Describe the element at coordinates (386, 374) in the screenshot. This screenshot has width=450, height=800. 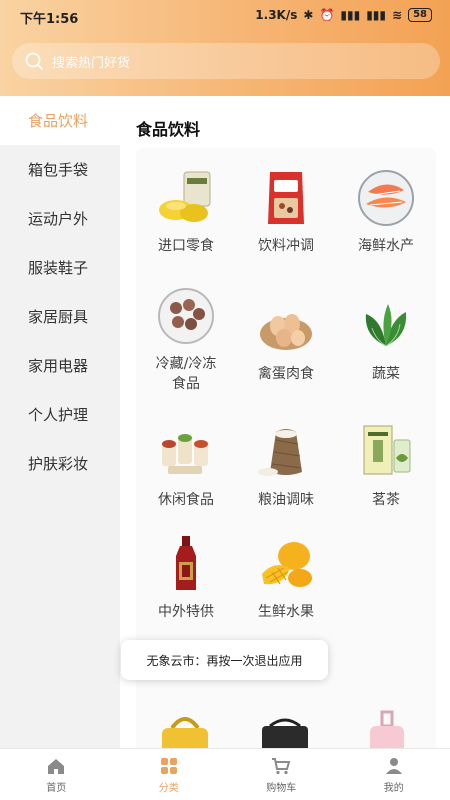
I see `category-label: 蔬菜` at that location.